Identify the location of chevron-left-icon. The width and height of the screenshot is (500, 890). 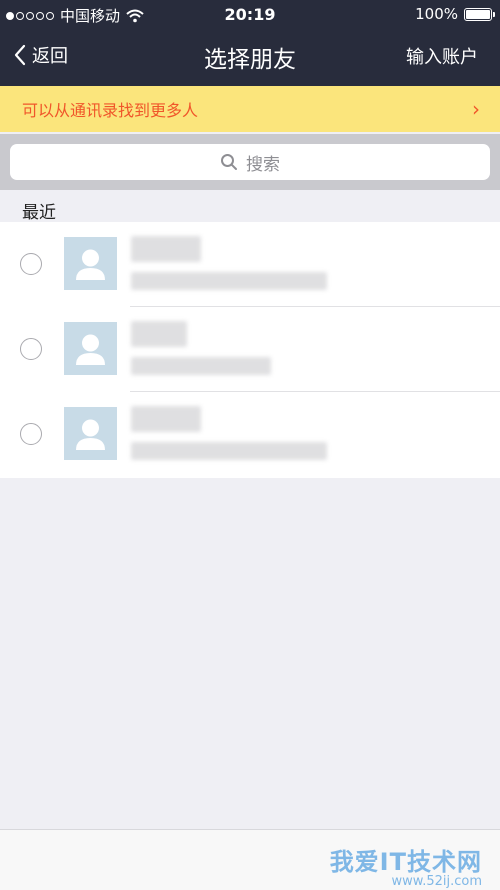
(20, 55).